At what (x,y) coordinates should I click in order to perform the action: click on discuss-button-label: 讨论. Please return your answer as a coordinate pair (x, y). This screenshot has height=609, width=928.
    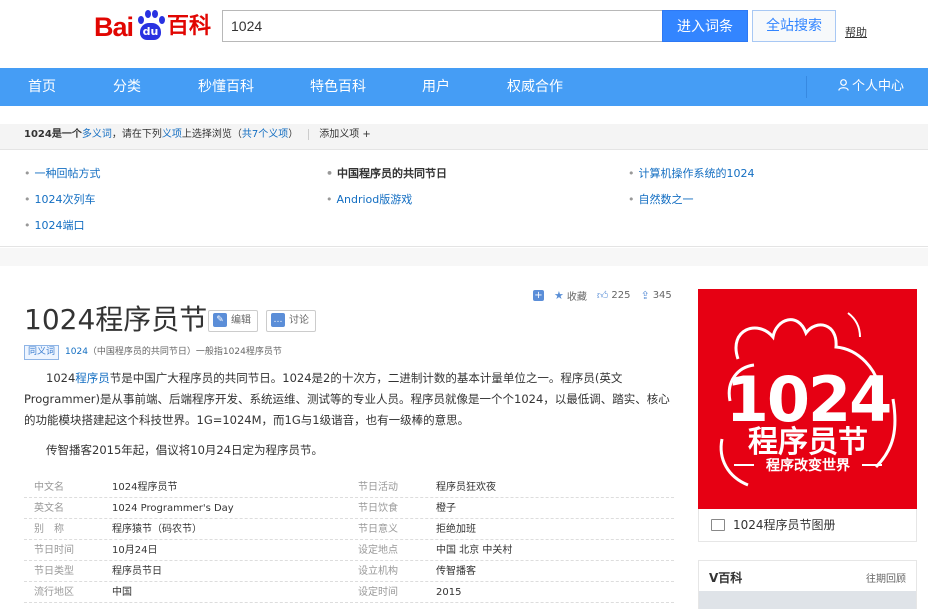
    Looking at the image, I should click on (299, 320).